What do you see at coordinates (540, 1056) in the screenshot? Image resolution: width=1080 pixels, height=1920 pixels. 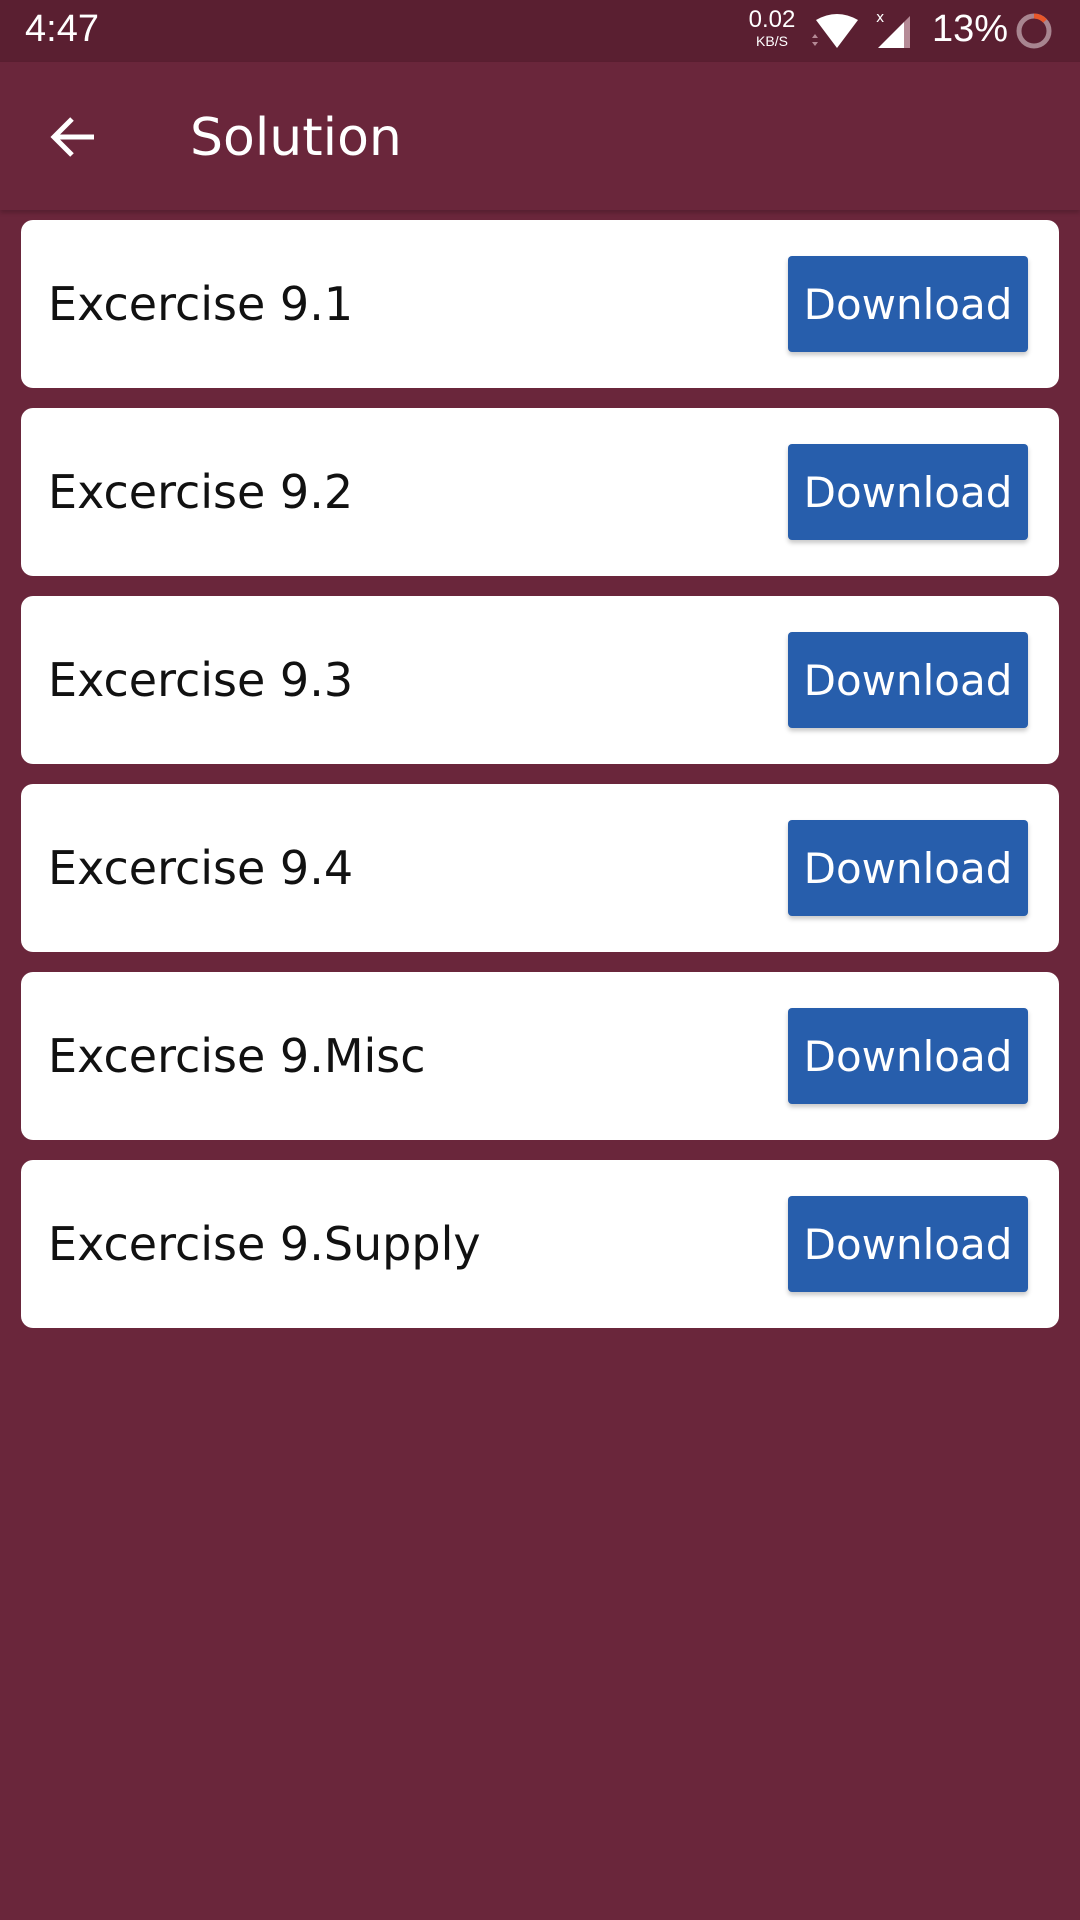 I see `list-item: Excercise 9.Misc Download` at bounding box center [540, 1056].